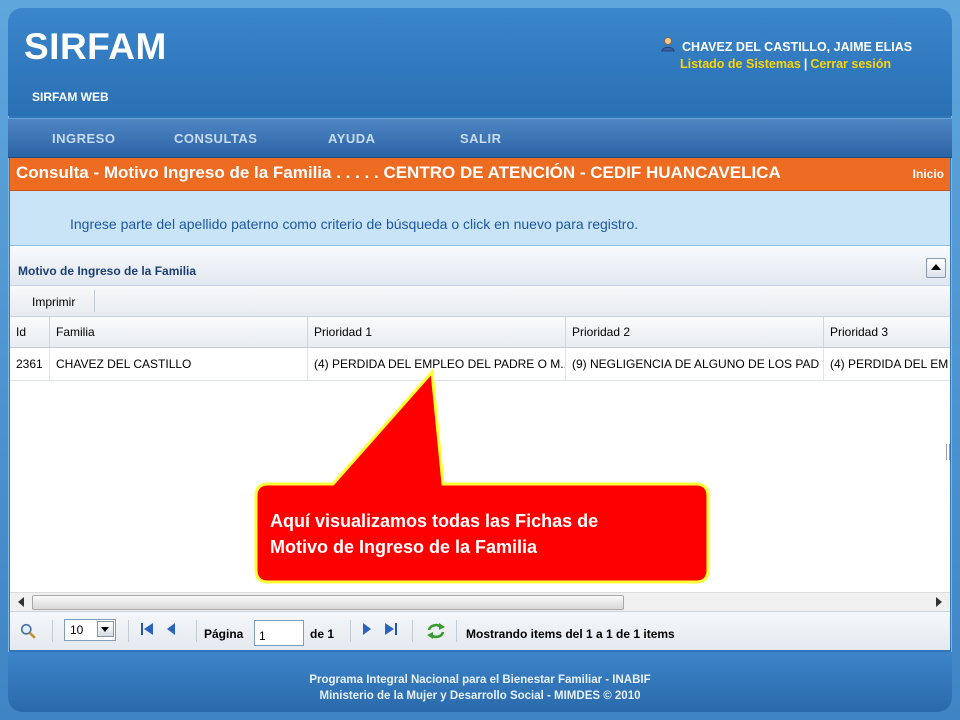  What do you see at coordinates (936, 268) in the screenshot?
I see `collapse-button` at bounding box center [936, 268].